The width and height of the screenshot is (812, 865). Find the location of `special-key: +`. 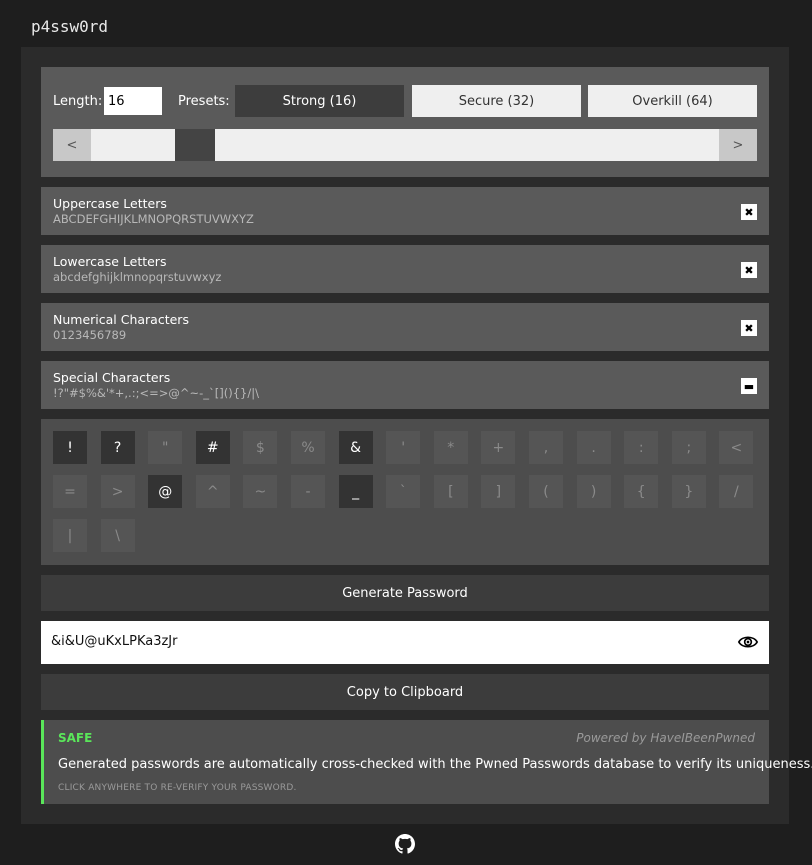

special-key: + is located at coordinates (498, 447).